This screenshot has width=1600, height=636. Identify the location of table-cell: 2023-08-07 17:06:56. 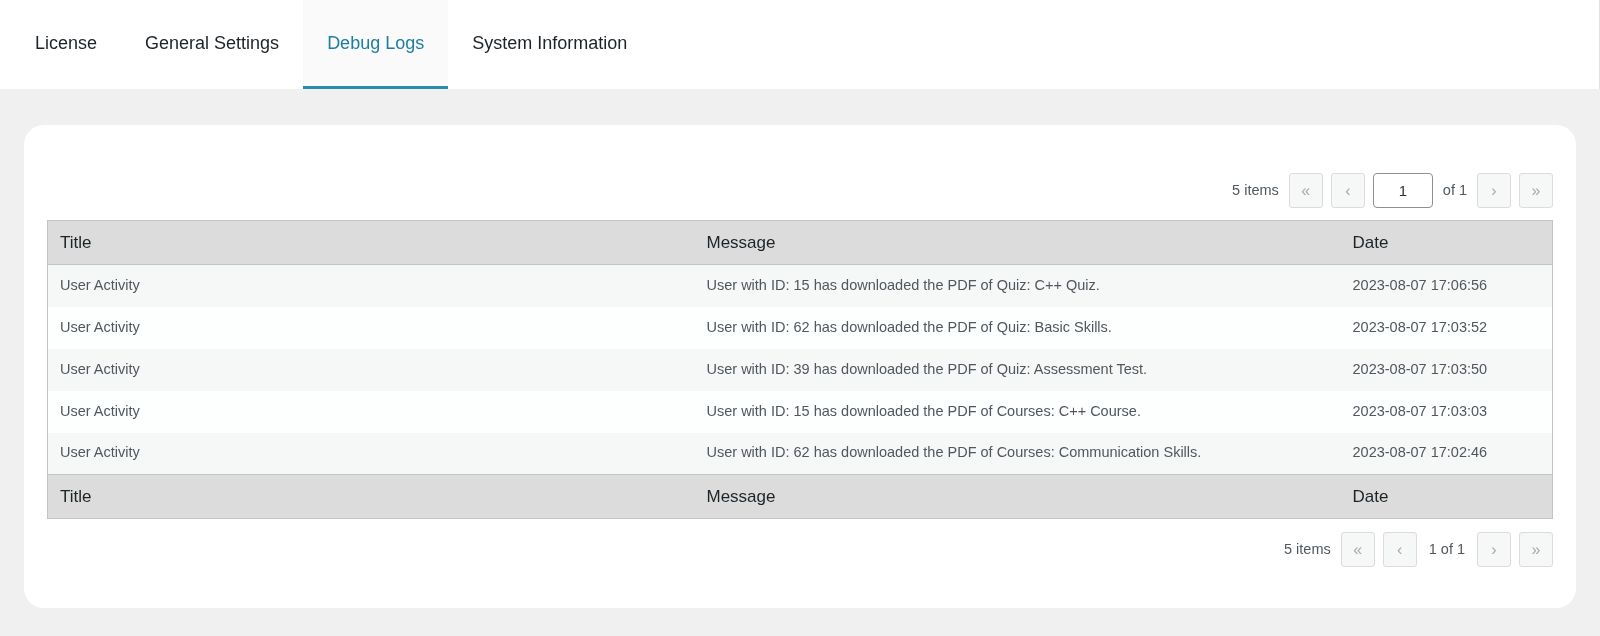
(1446, 285).